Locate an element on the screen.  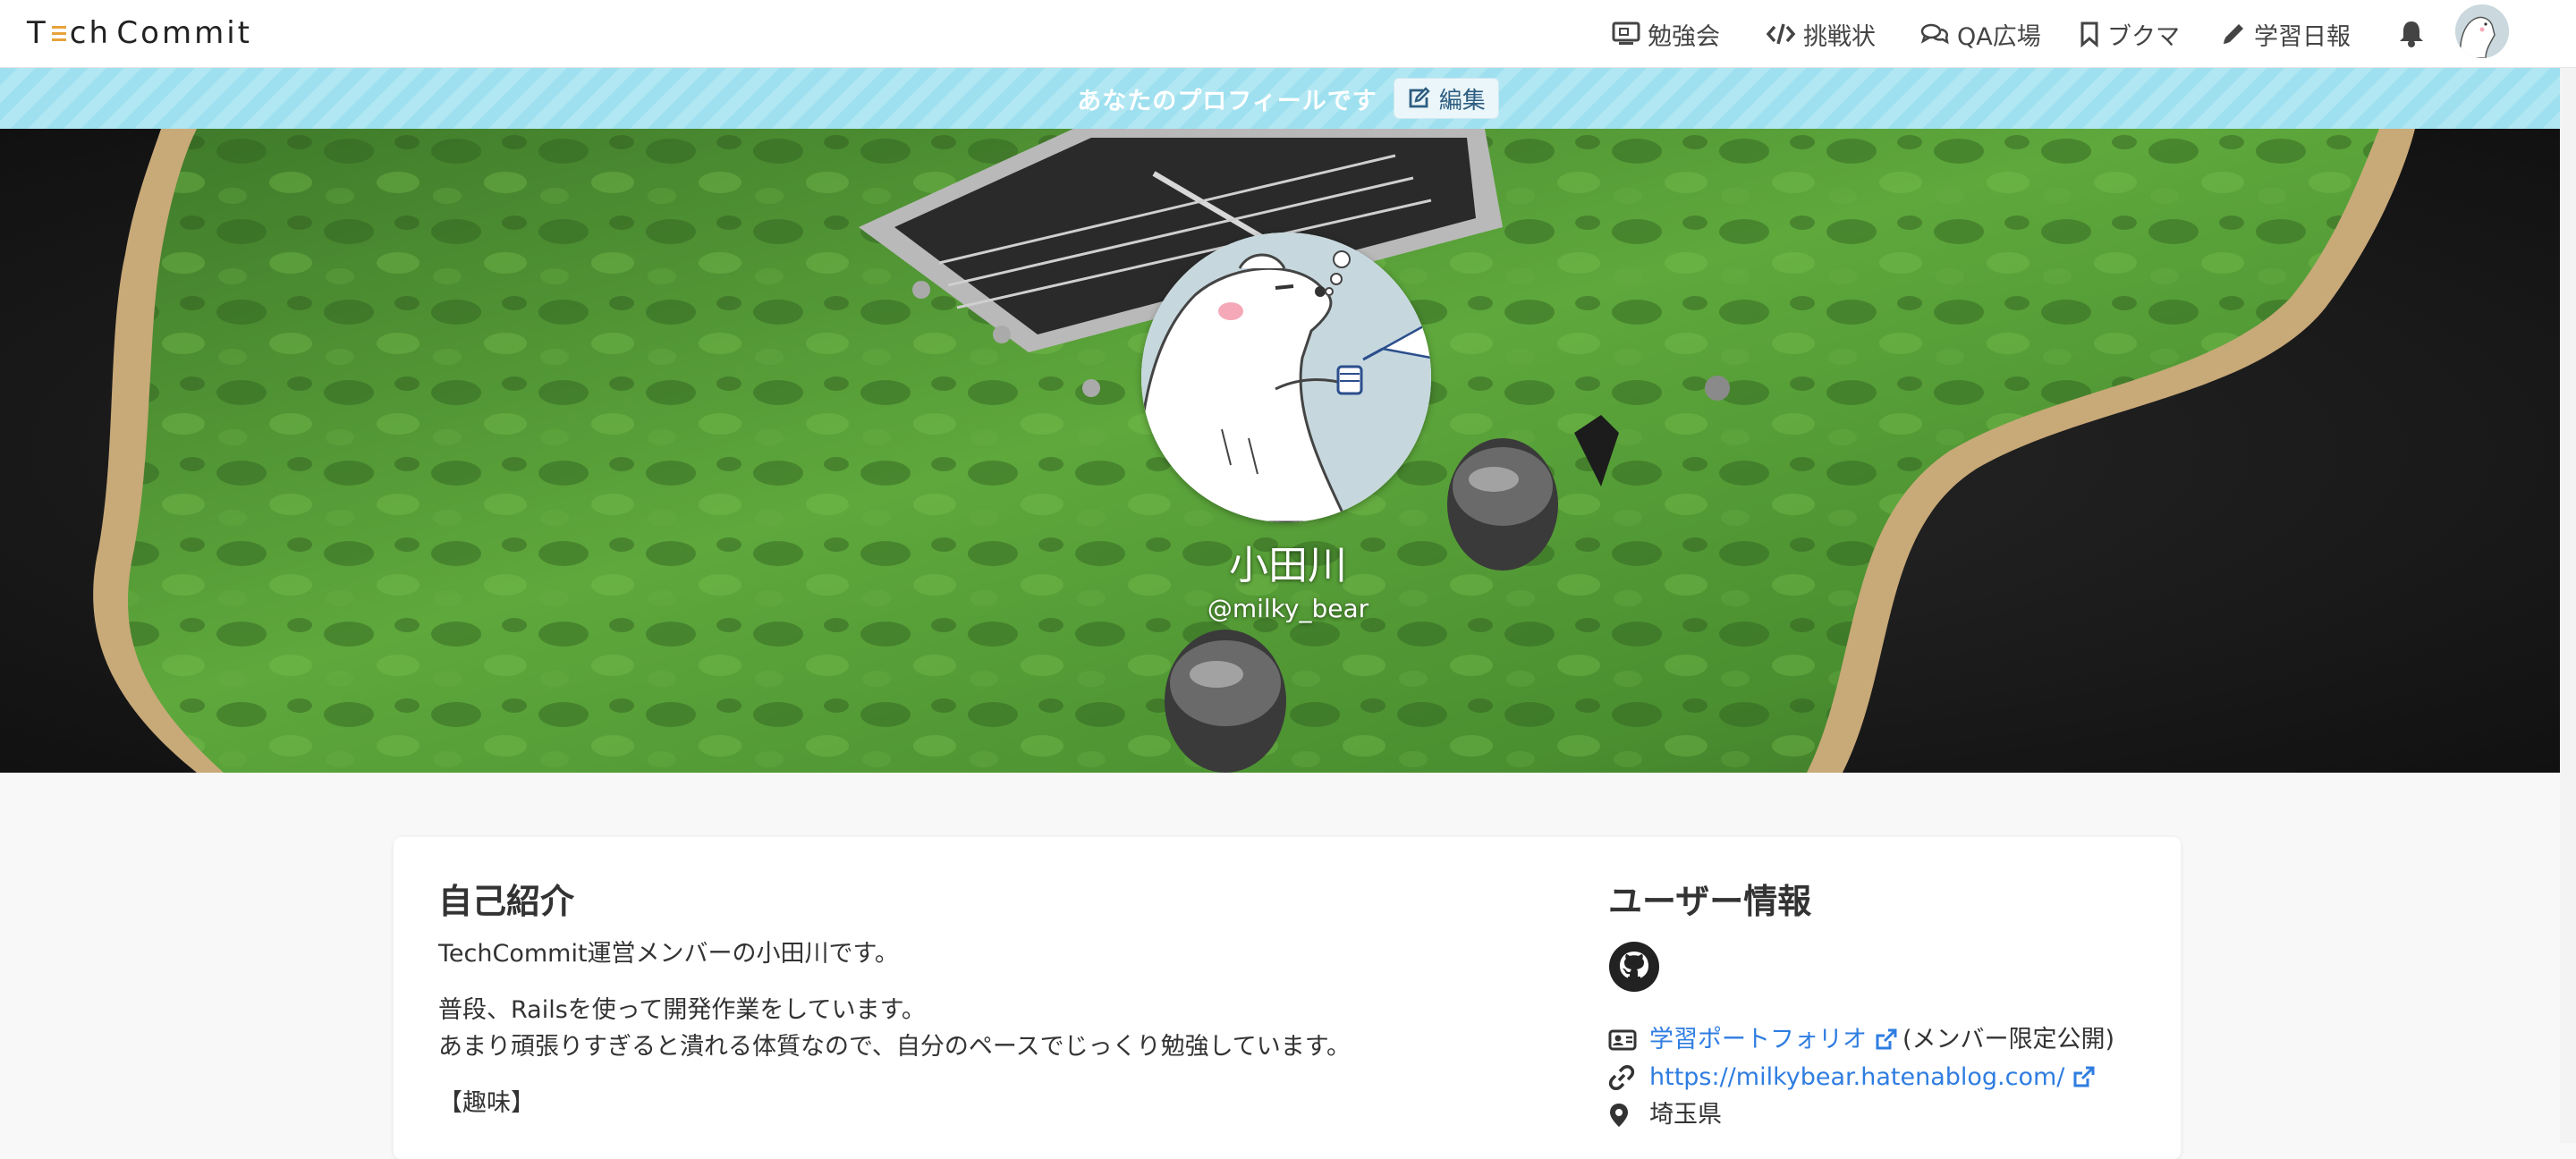
nav-bookmark-label: ブクマ is located at coordinates (2143, 36).